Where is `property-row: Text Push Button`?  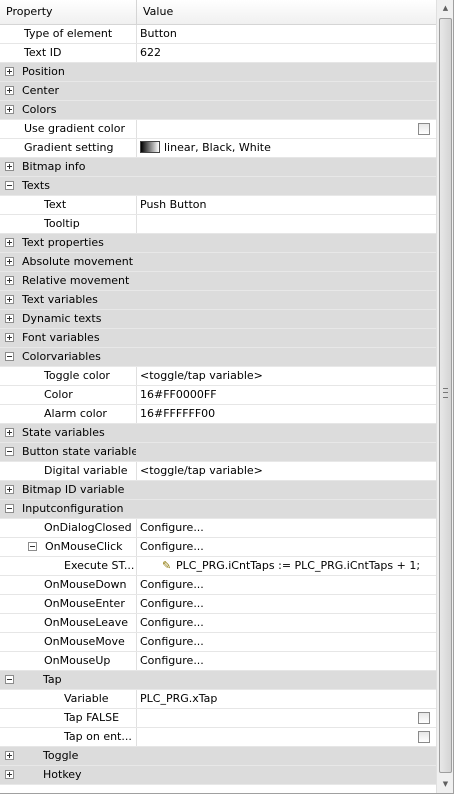 property-row: Text Push Button is located at coordinates (218, 205).